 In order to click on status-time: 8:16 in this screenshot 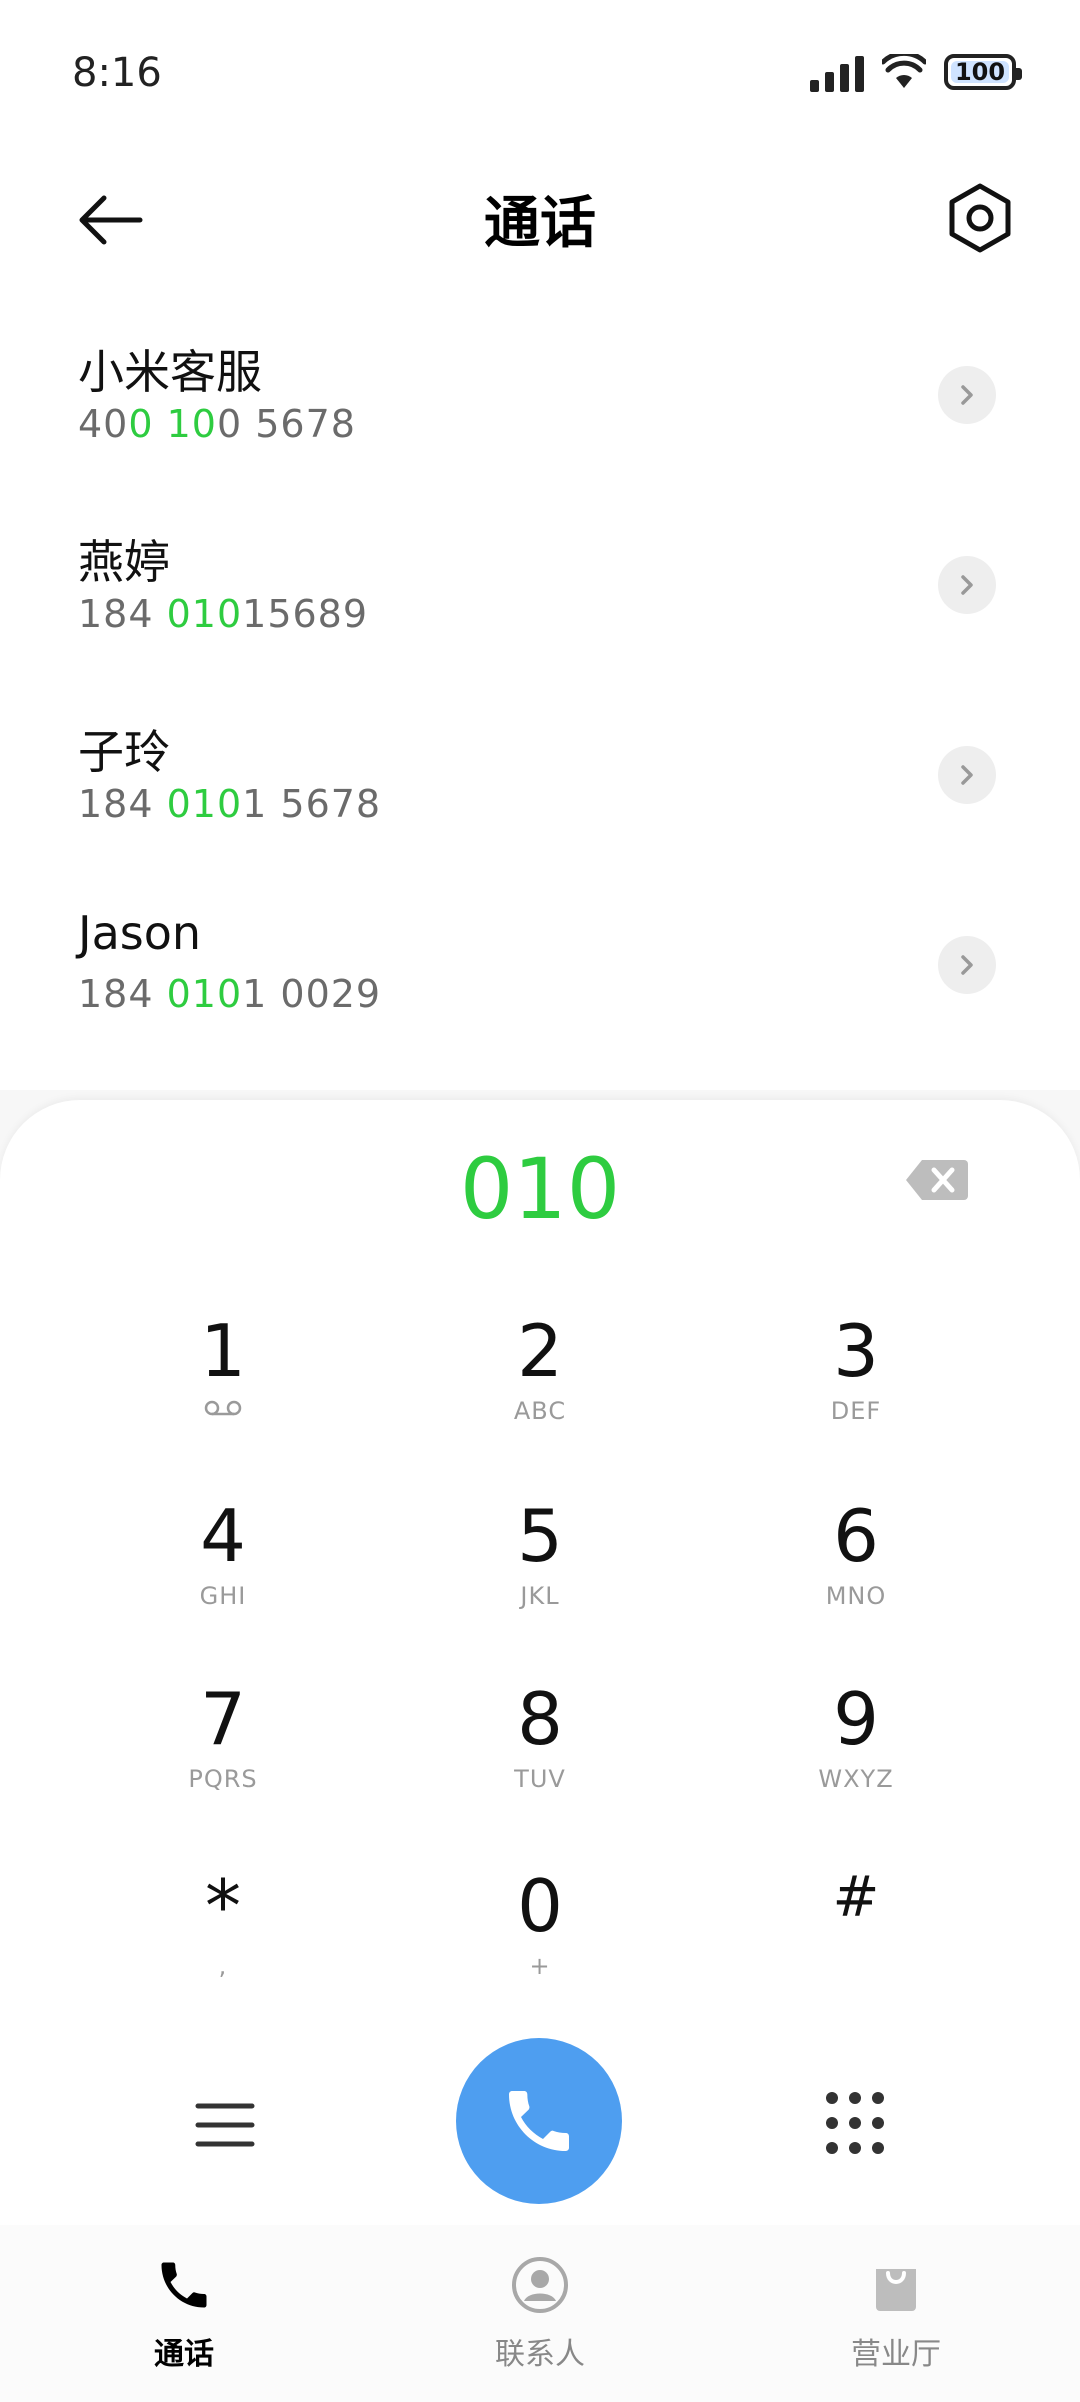, I will do `click(117, 73)`.